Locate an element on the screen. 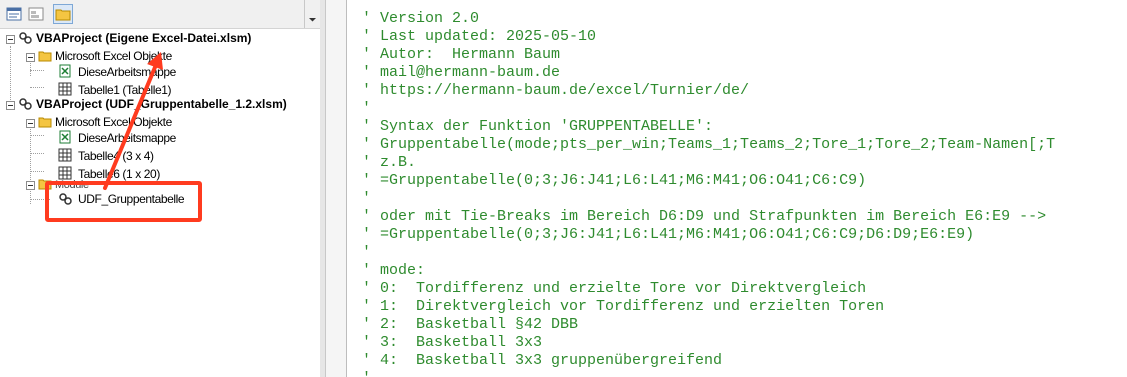 The height and width of the screenshot is (377, 1127). view-code-button is located at coordinates (14, 14).